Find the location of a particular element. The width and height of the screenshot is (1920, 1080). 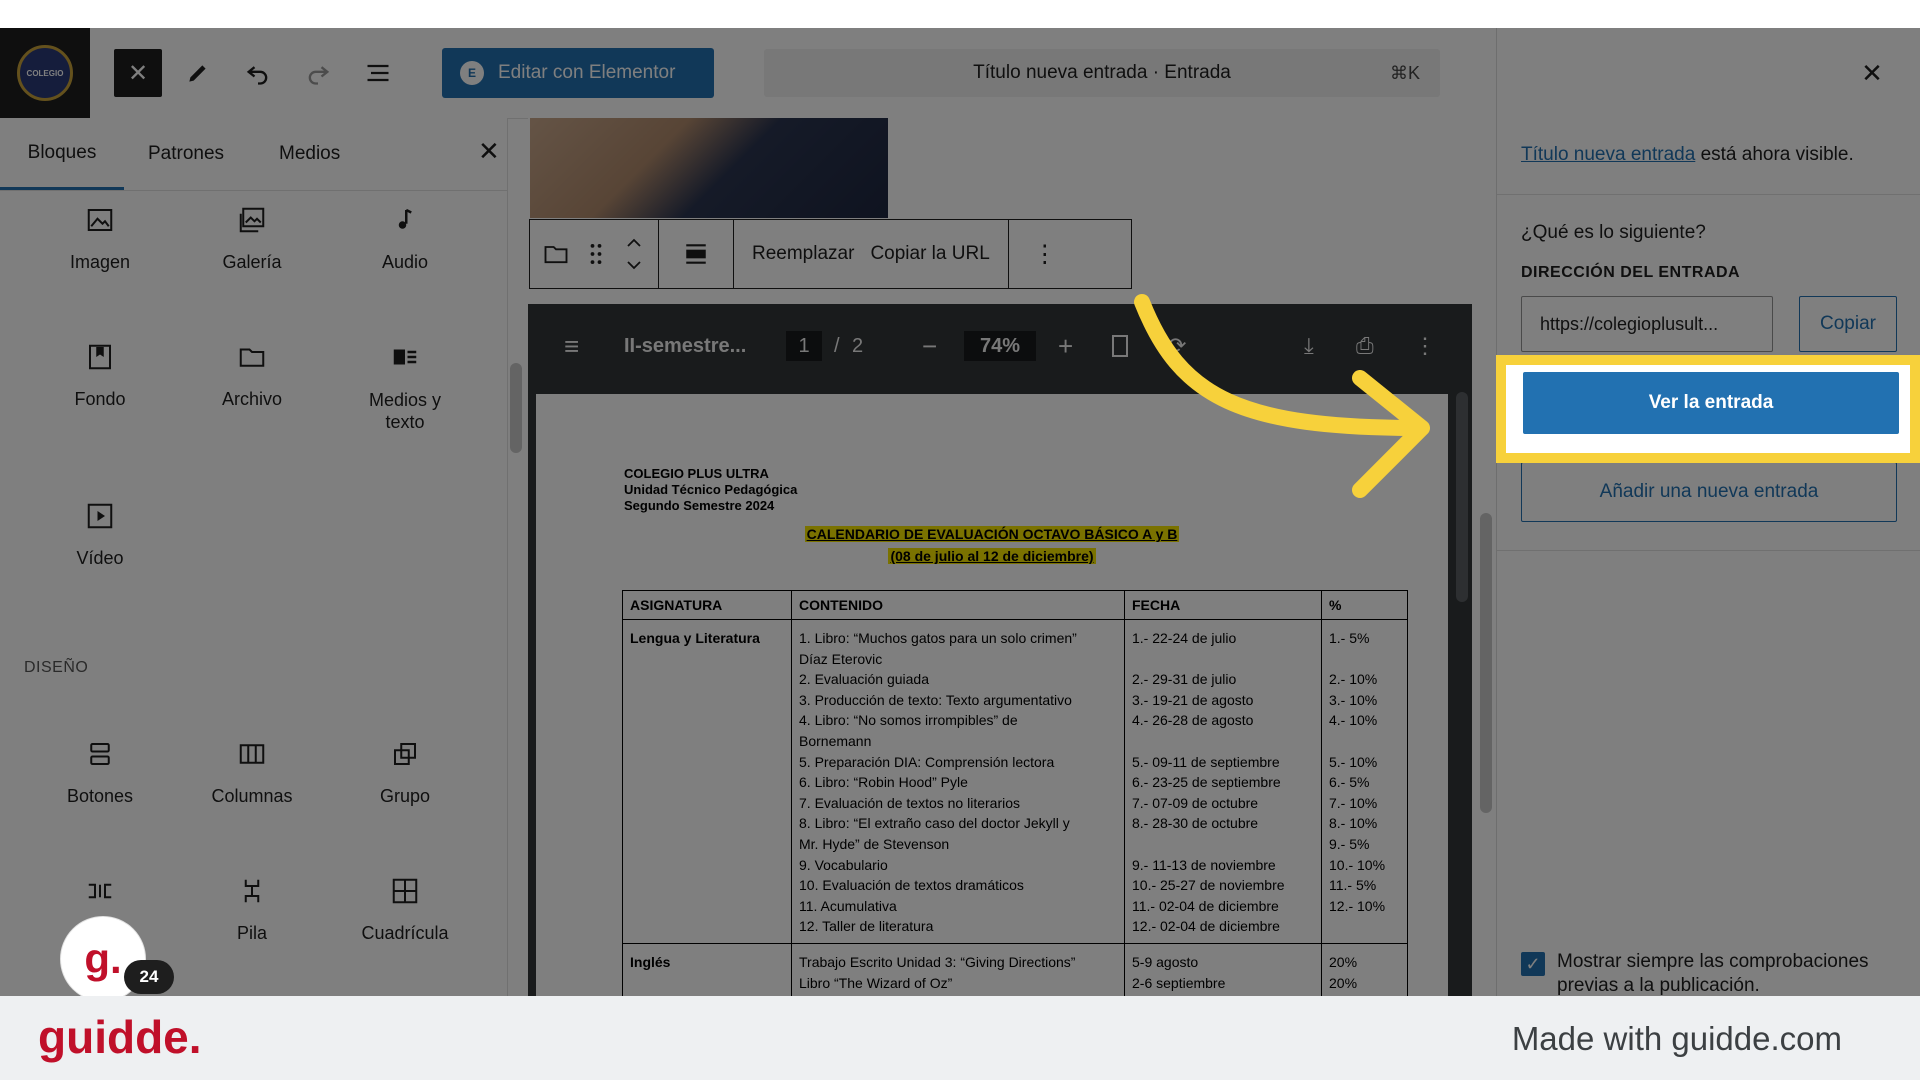

block-botones: Botones is located at coordinates (100, 770).